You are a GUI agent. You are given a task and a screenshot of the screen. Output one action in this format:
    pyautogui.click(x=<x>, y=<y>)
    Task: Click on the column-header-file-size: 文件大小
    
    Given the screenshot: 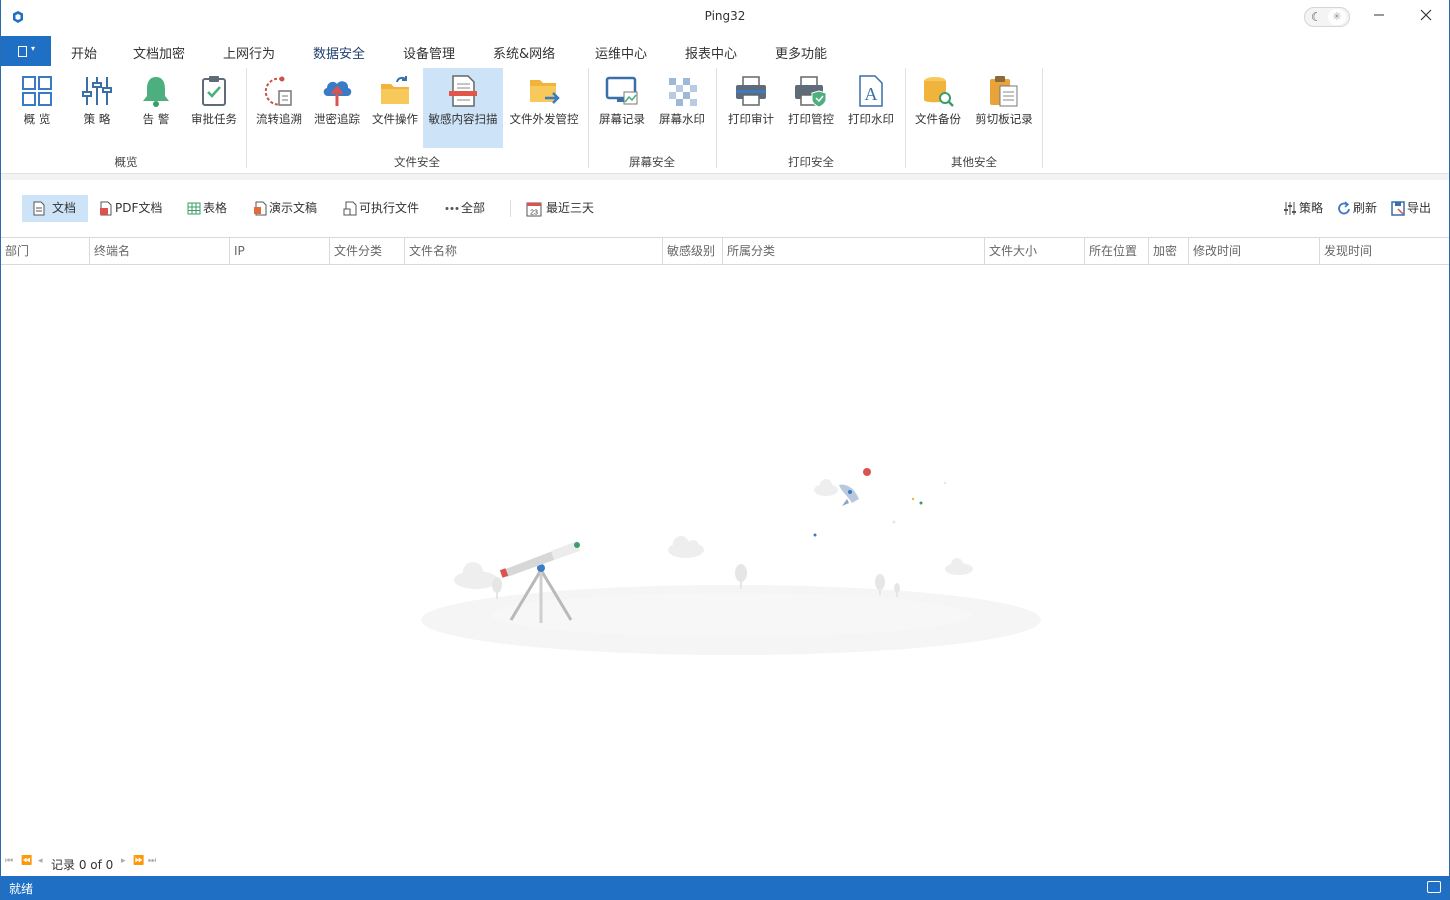 What is the action you would take?
    pyautogui.click(x=1034, y=251)
    